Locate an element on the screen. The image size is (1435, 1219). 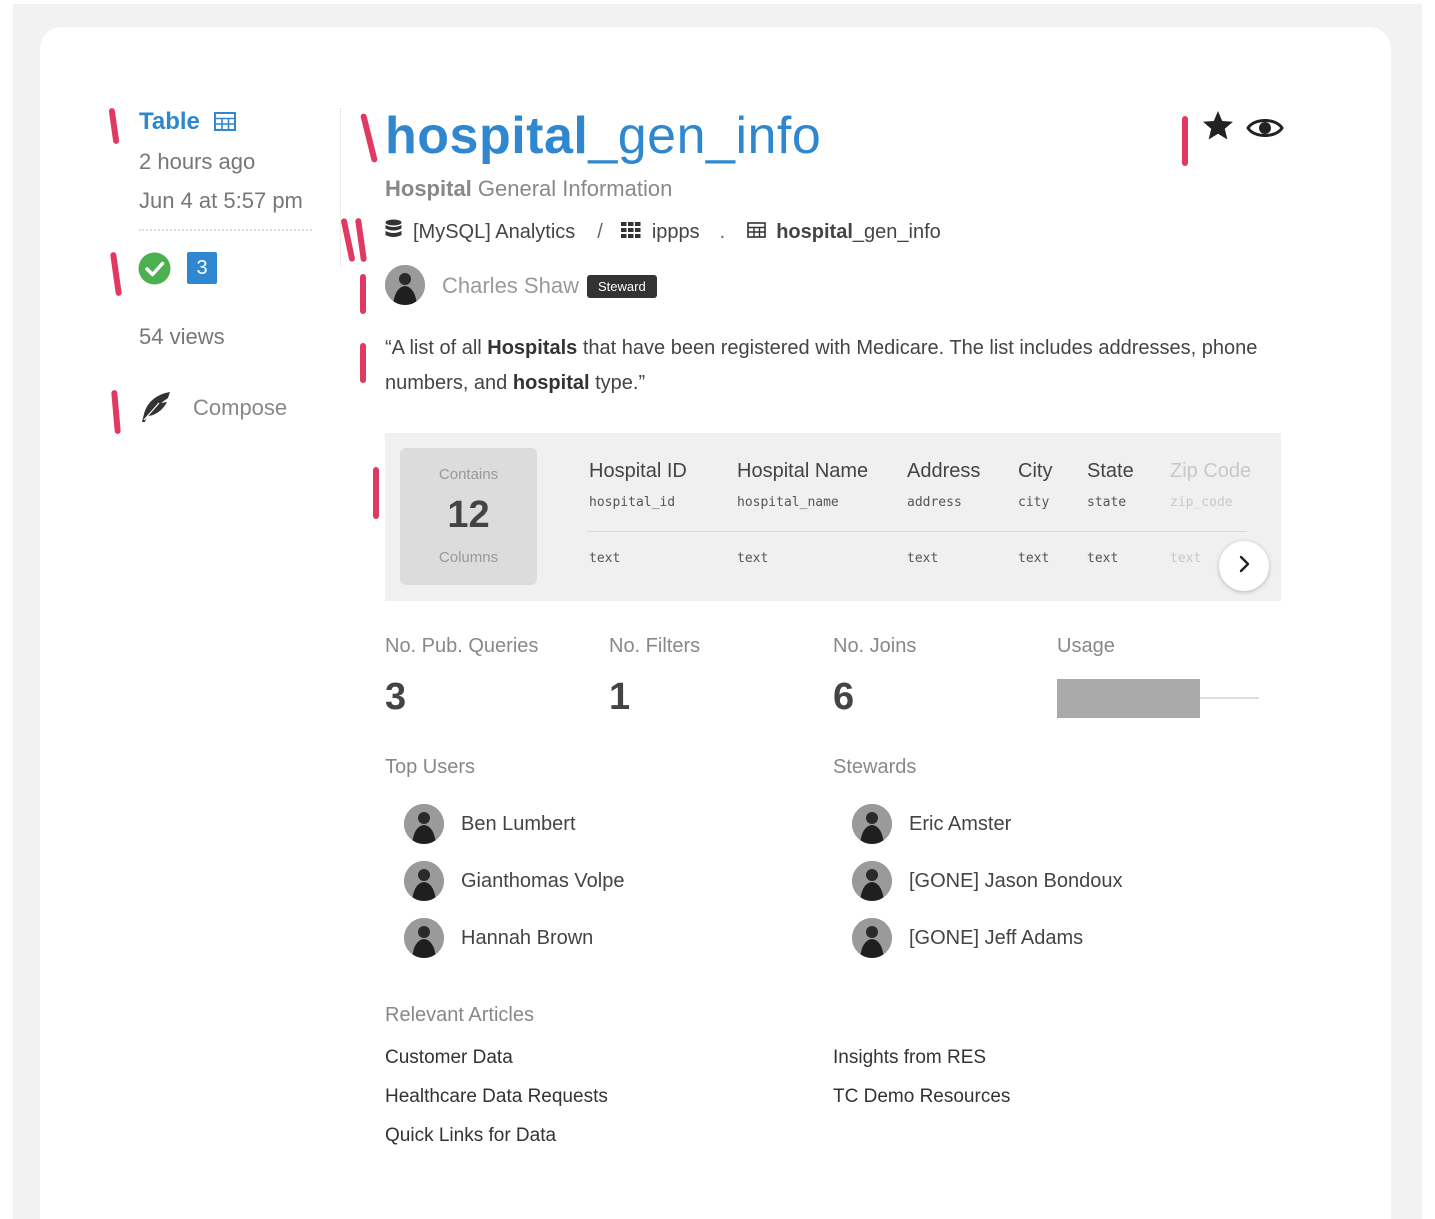
user-name: Gianthomas Volpe is located at coordinates (543, 880).